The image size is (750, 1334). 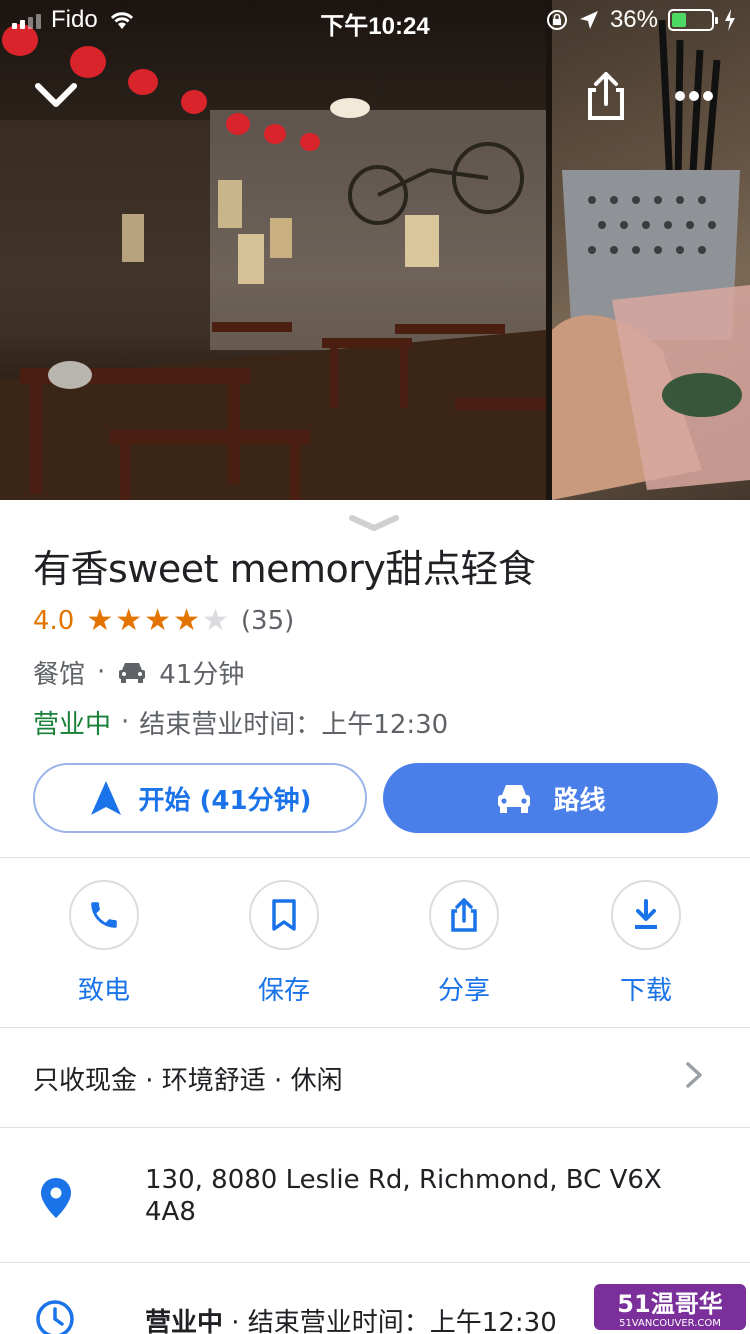 I want to click on save-button: 保存, so click(x=284, y=943).